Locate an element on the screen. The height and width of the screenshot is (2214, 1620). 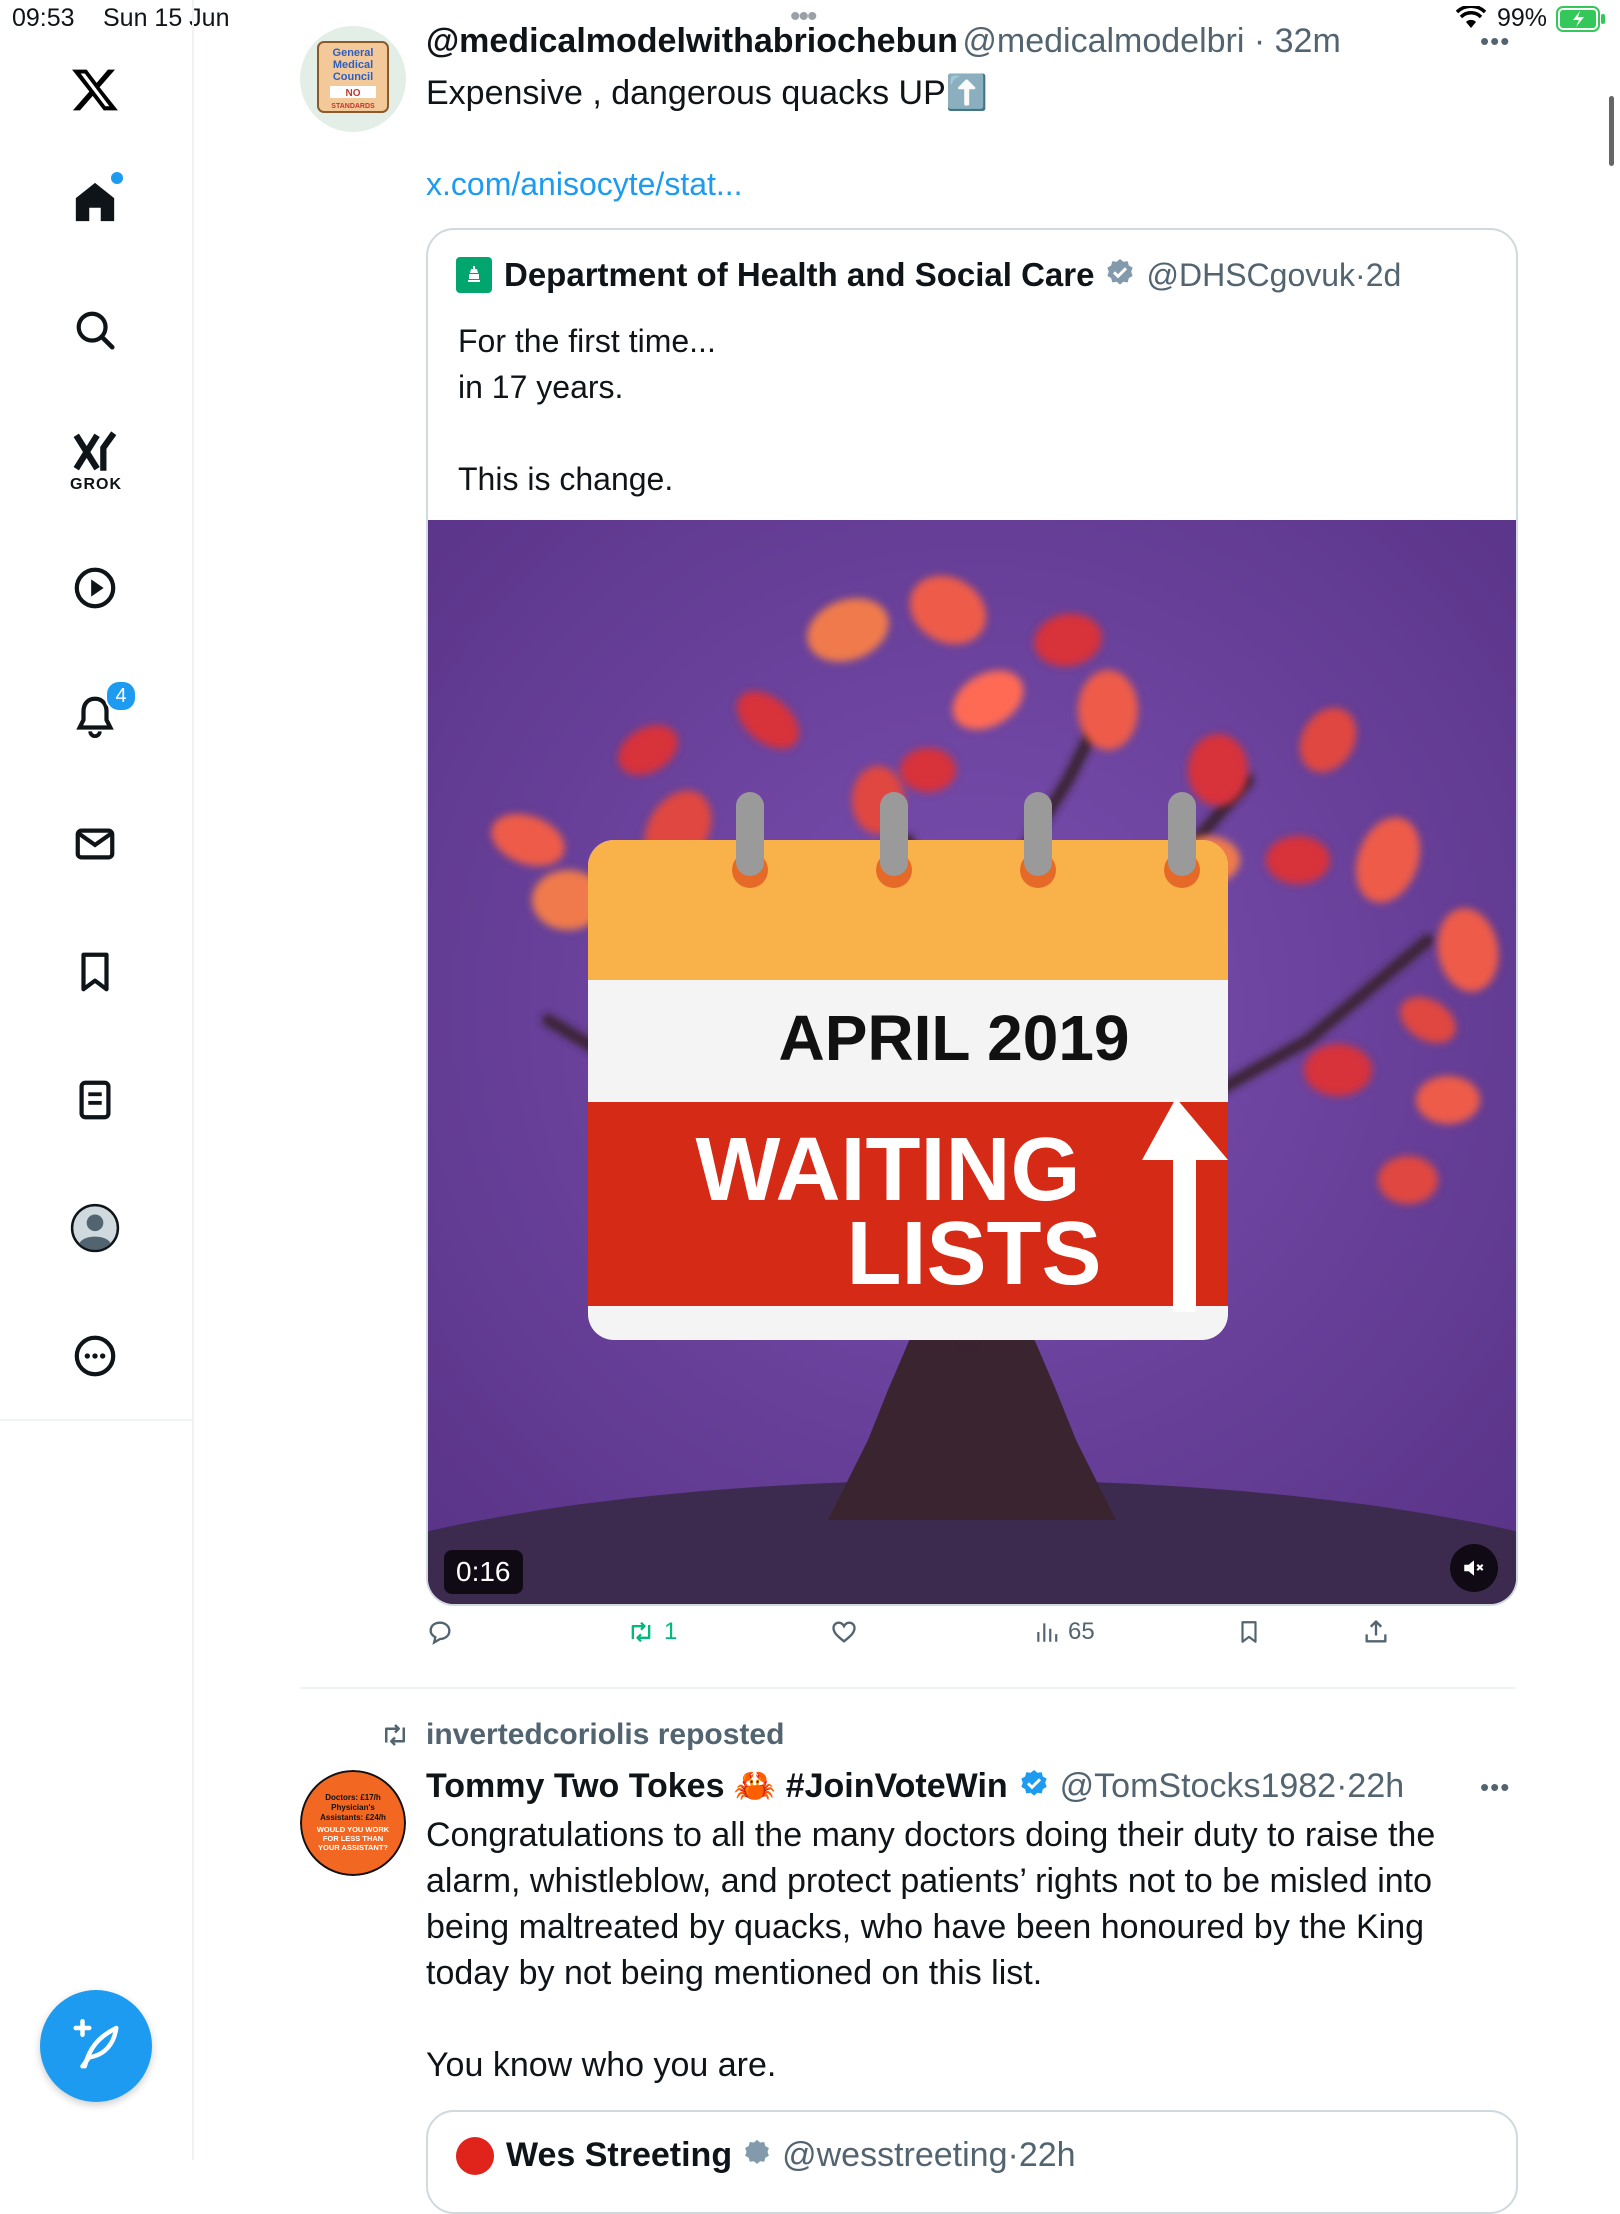
tweet1-time: 32m is located at coordinates (1308, 41).